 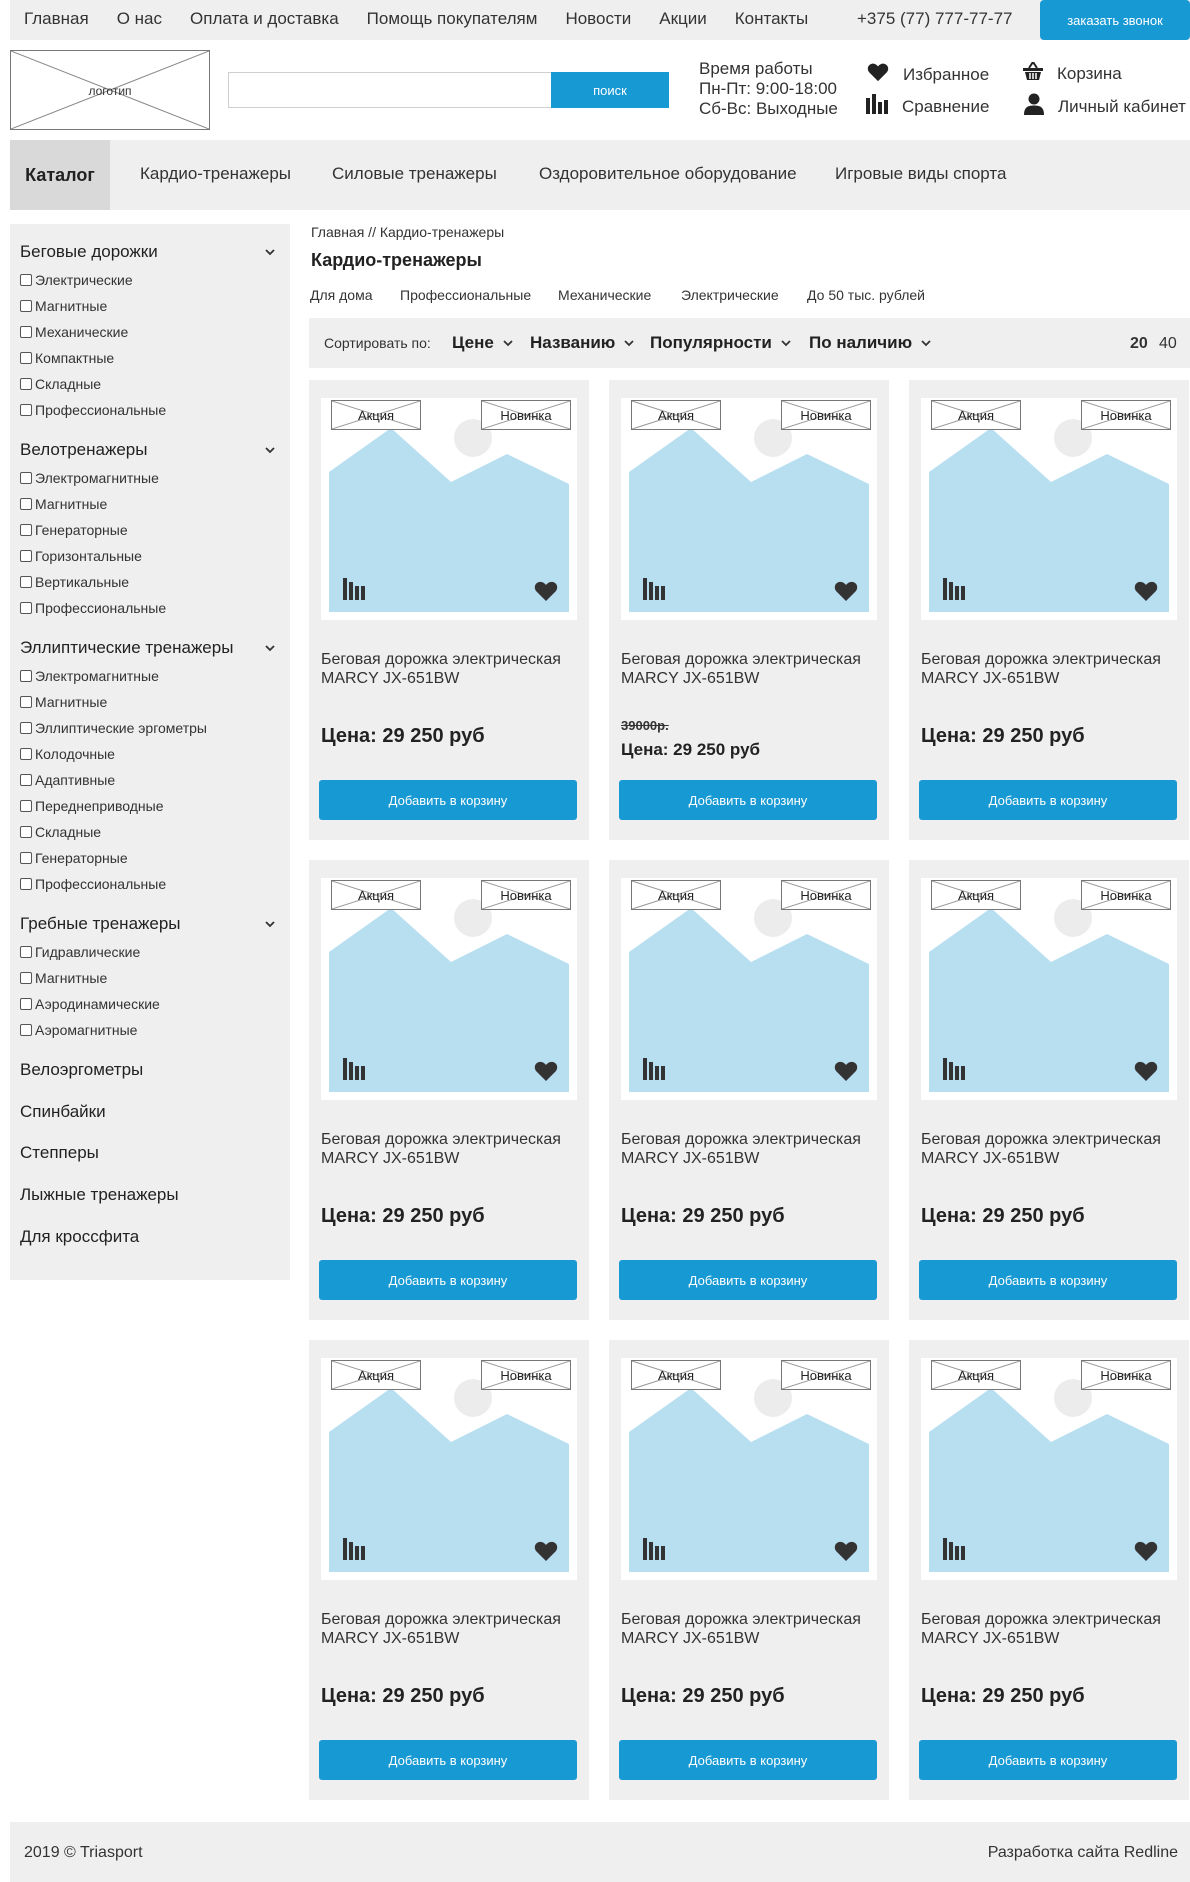 What do you see at coordinates (452, 19) in the screenshot?
I see `top-nav-help: Помощь покупателям` at bounding box center [452, 19].